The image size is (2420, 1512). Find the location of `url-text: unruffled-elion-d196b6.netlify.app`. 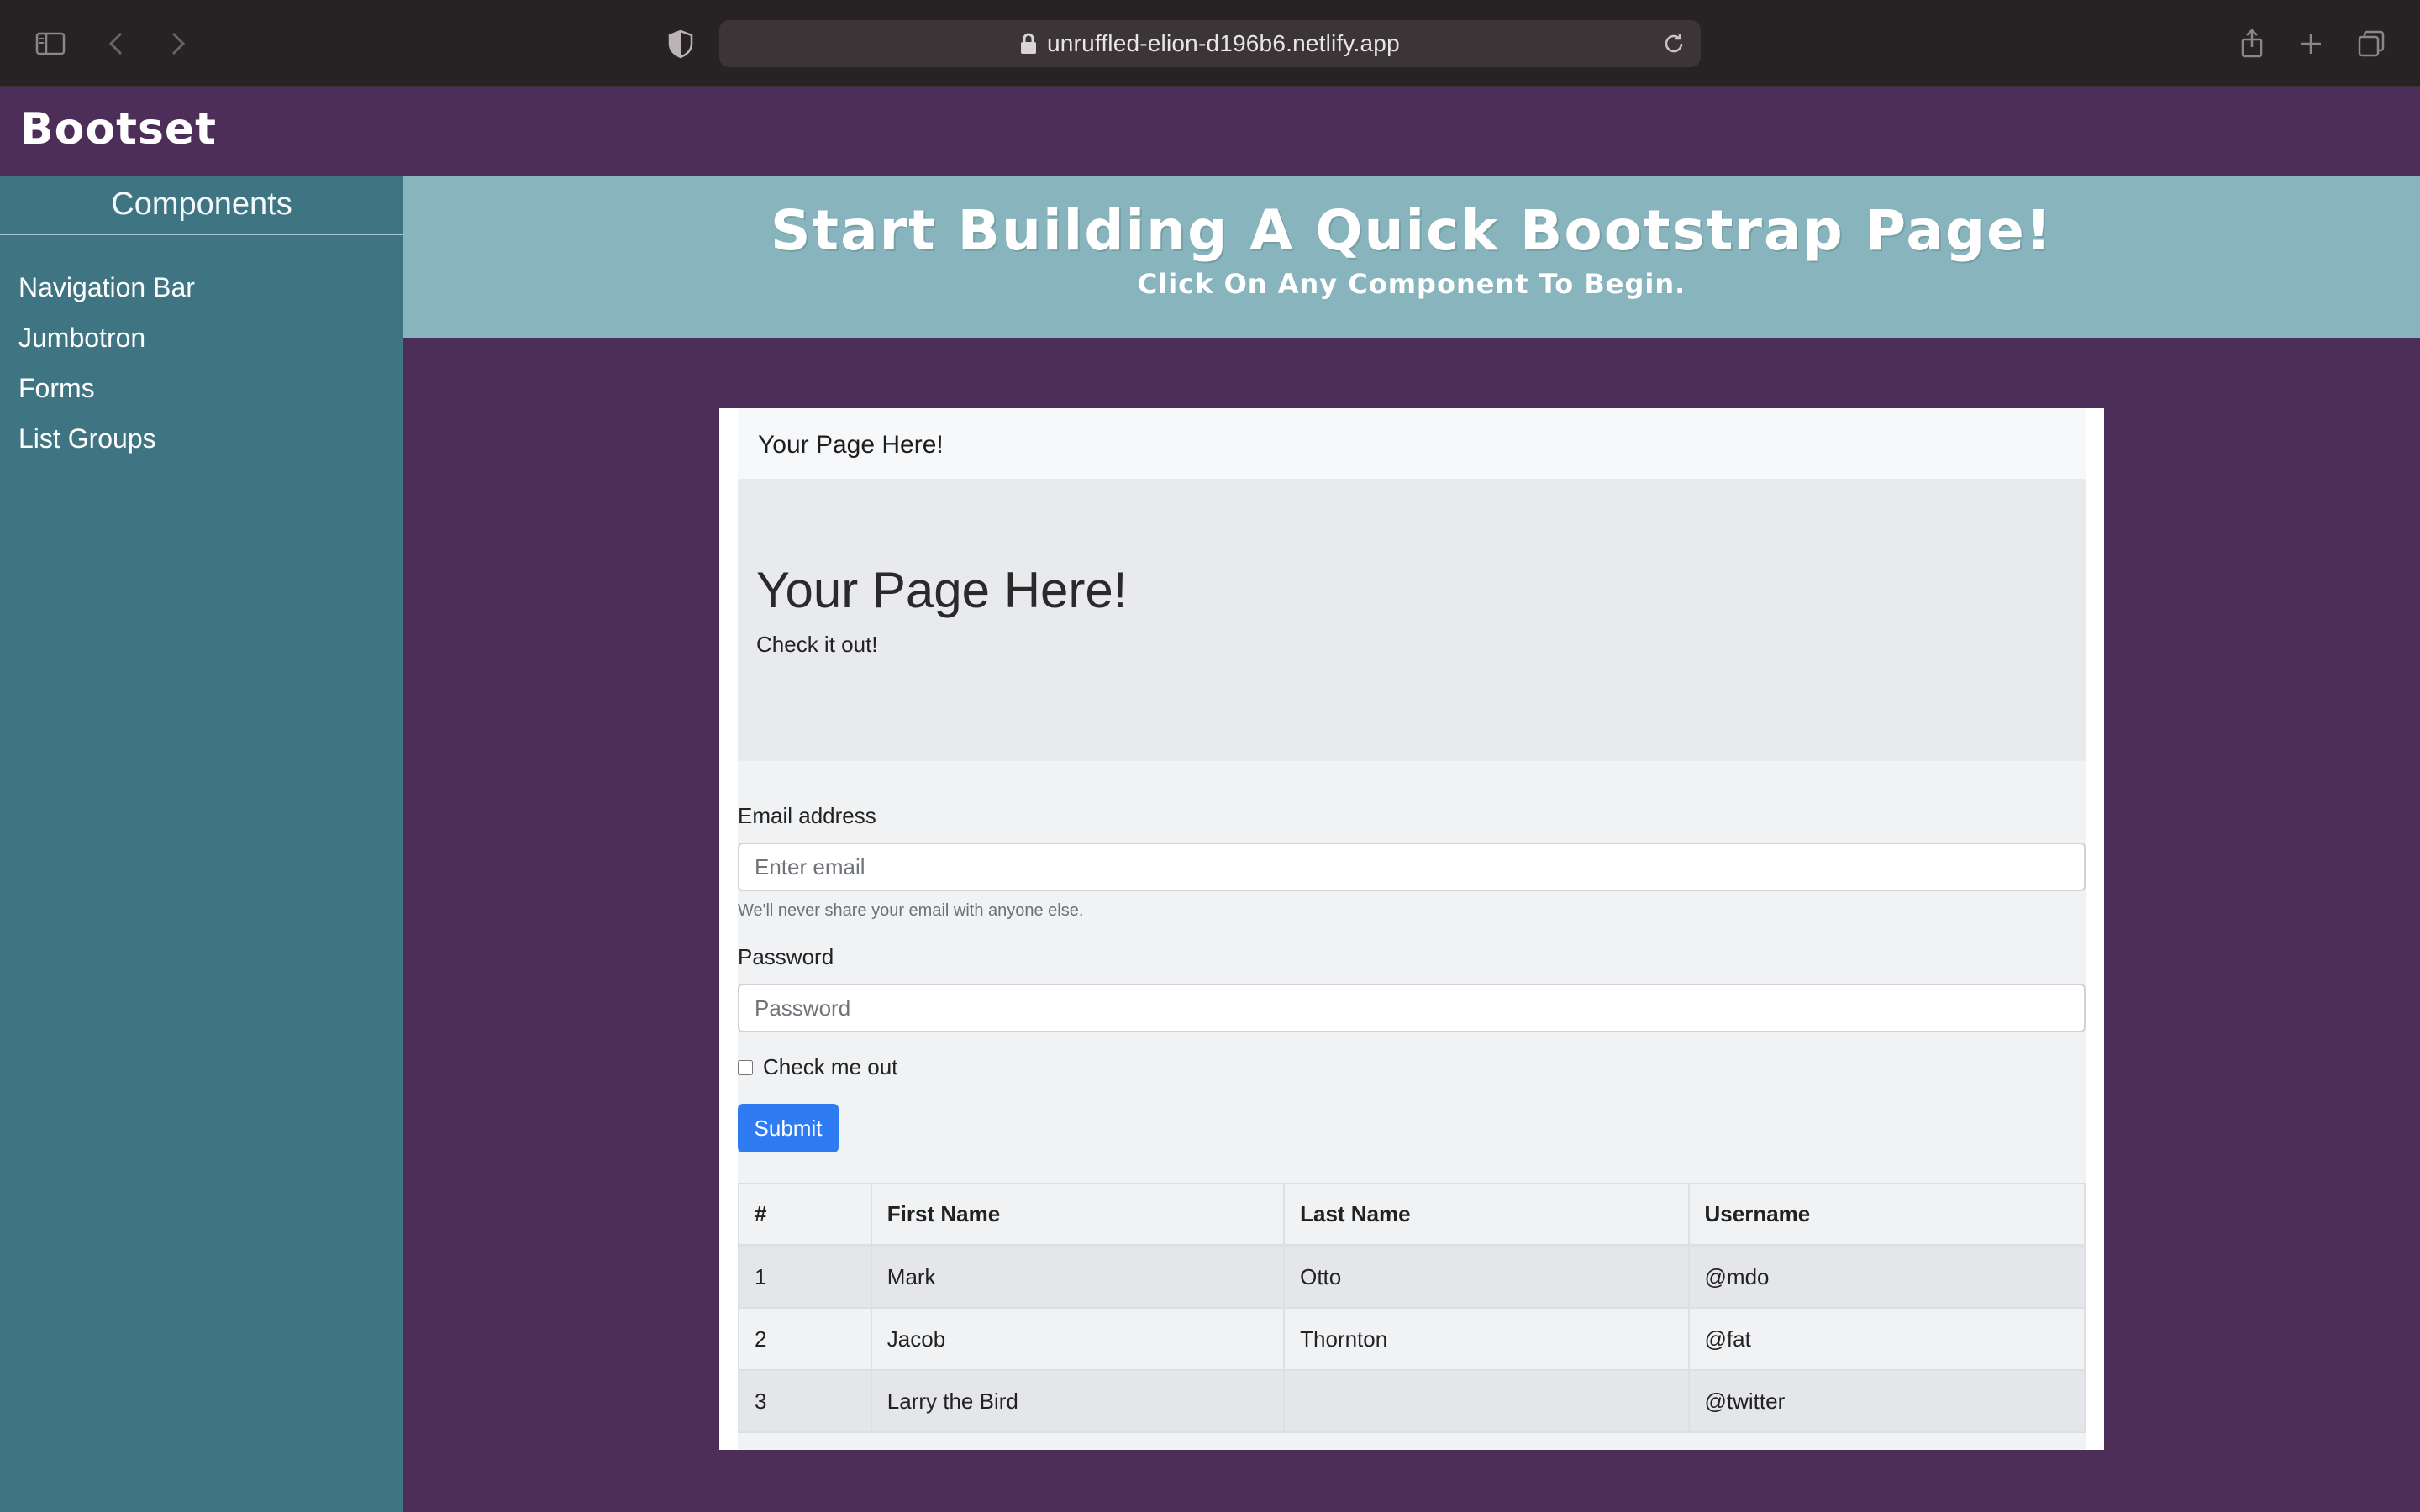

url-text: unruffled-elion-d196b6.netlify.app is located at coordinates (1224, 43).